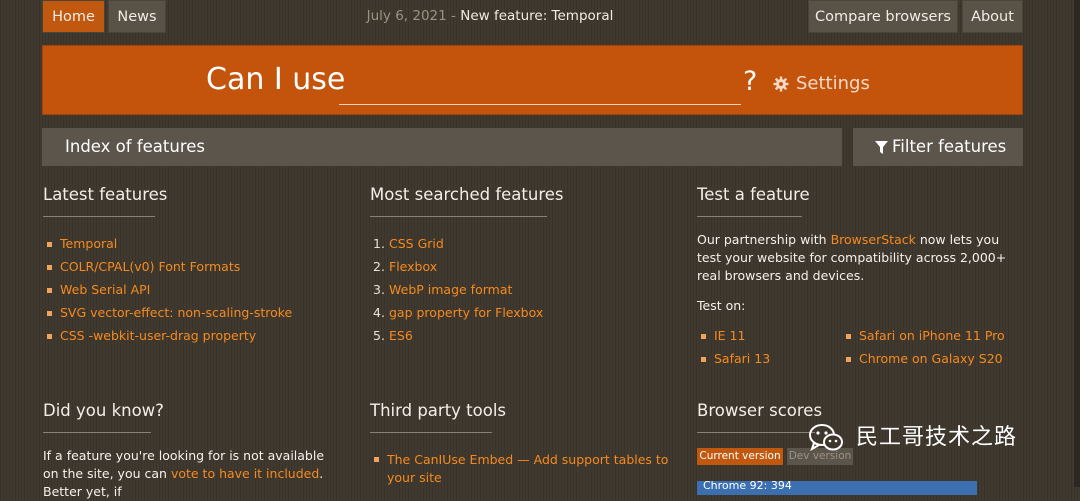  What do you see at coordinates (949, 146) in the screenshot?
I see `filter-features-label: Filter features` at bounding box center [949, 146].